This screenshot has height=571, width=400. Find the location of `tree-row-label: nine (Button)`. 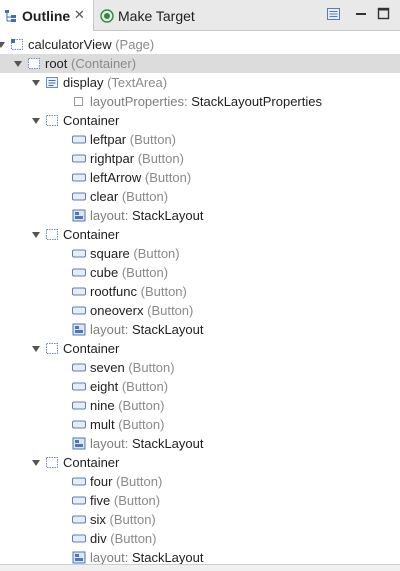

tree-row-label: nine (Button) is located at coordinates (127, 405).